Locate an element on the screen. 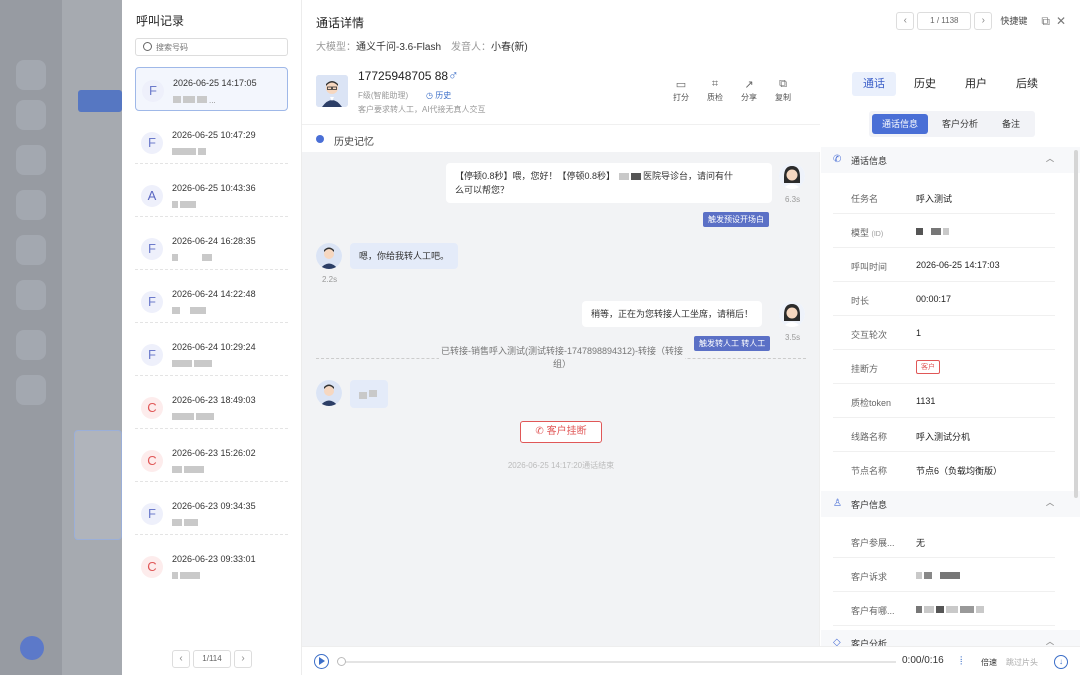 The image size is (1080, 675). close-icon: ✕ is located at coordinates (1061, 21).